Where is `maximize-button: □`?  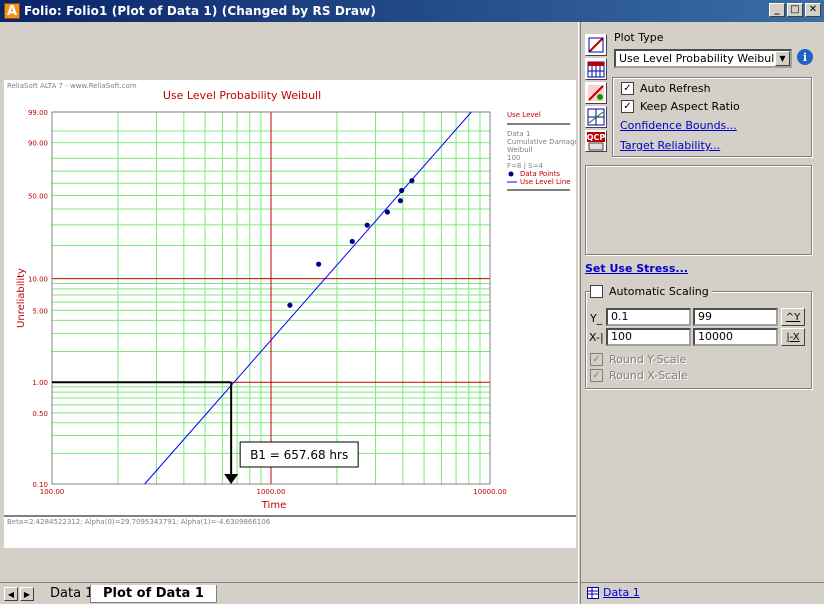 maximize-button: □ is located at coordinates (795, 10).